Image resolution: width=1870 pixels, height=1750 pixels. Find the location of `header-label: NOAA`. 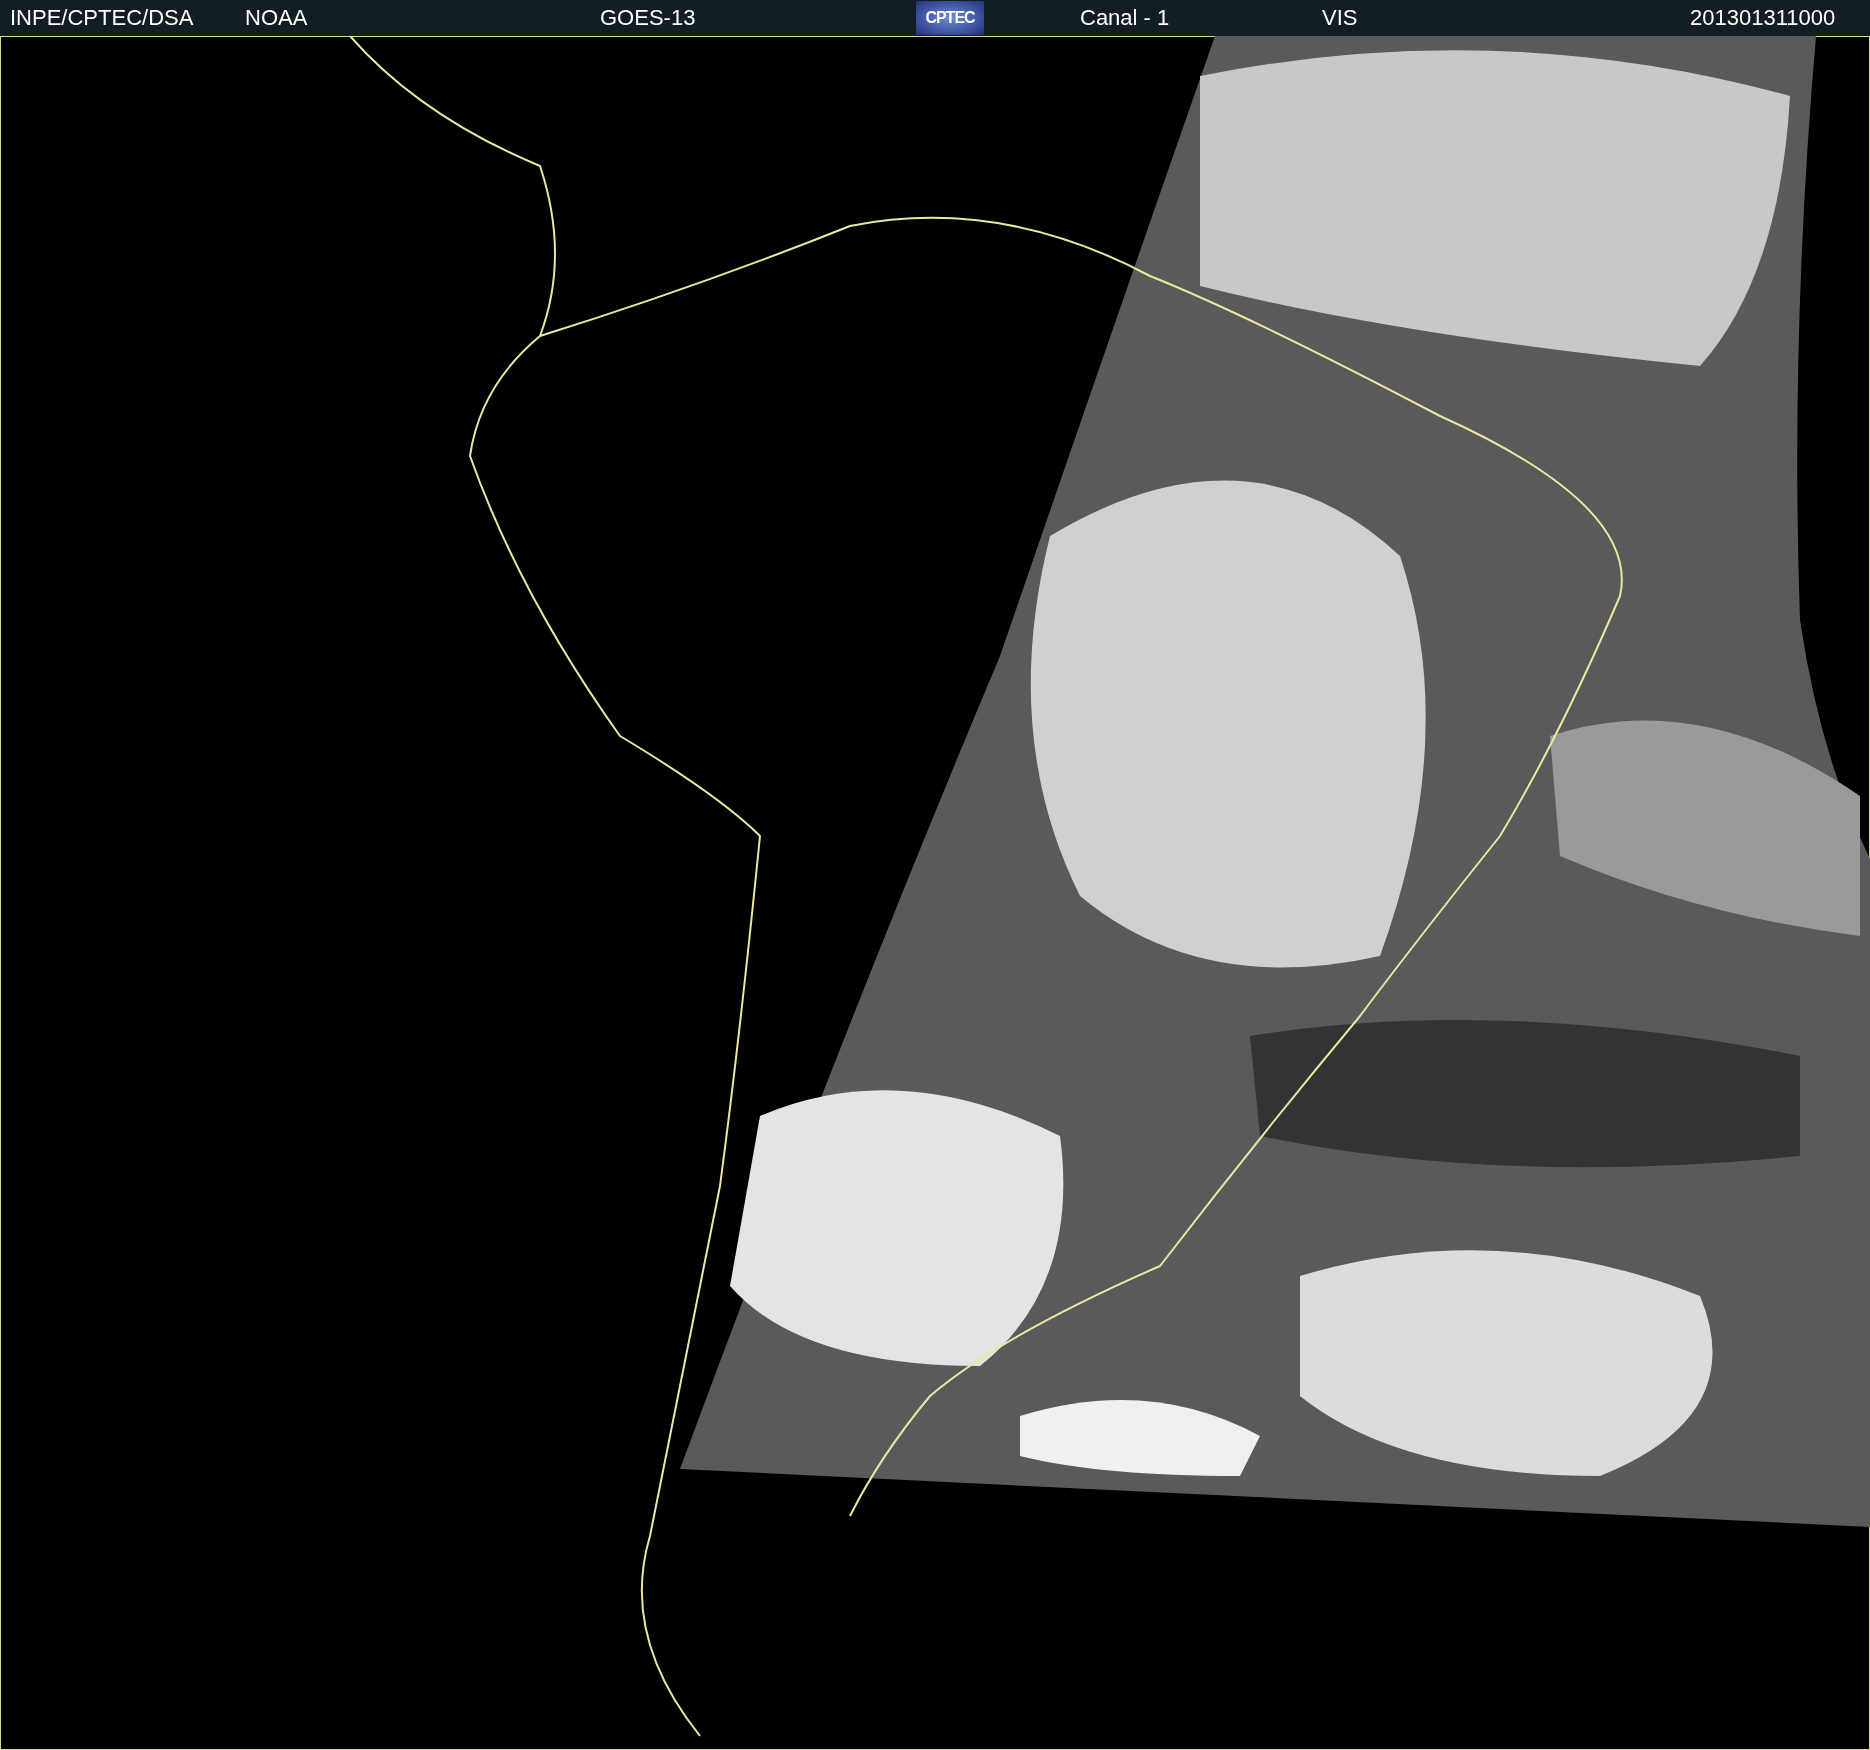

header-label: NOAA is located at coordinates (276, 18).